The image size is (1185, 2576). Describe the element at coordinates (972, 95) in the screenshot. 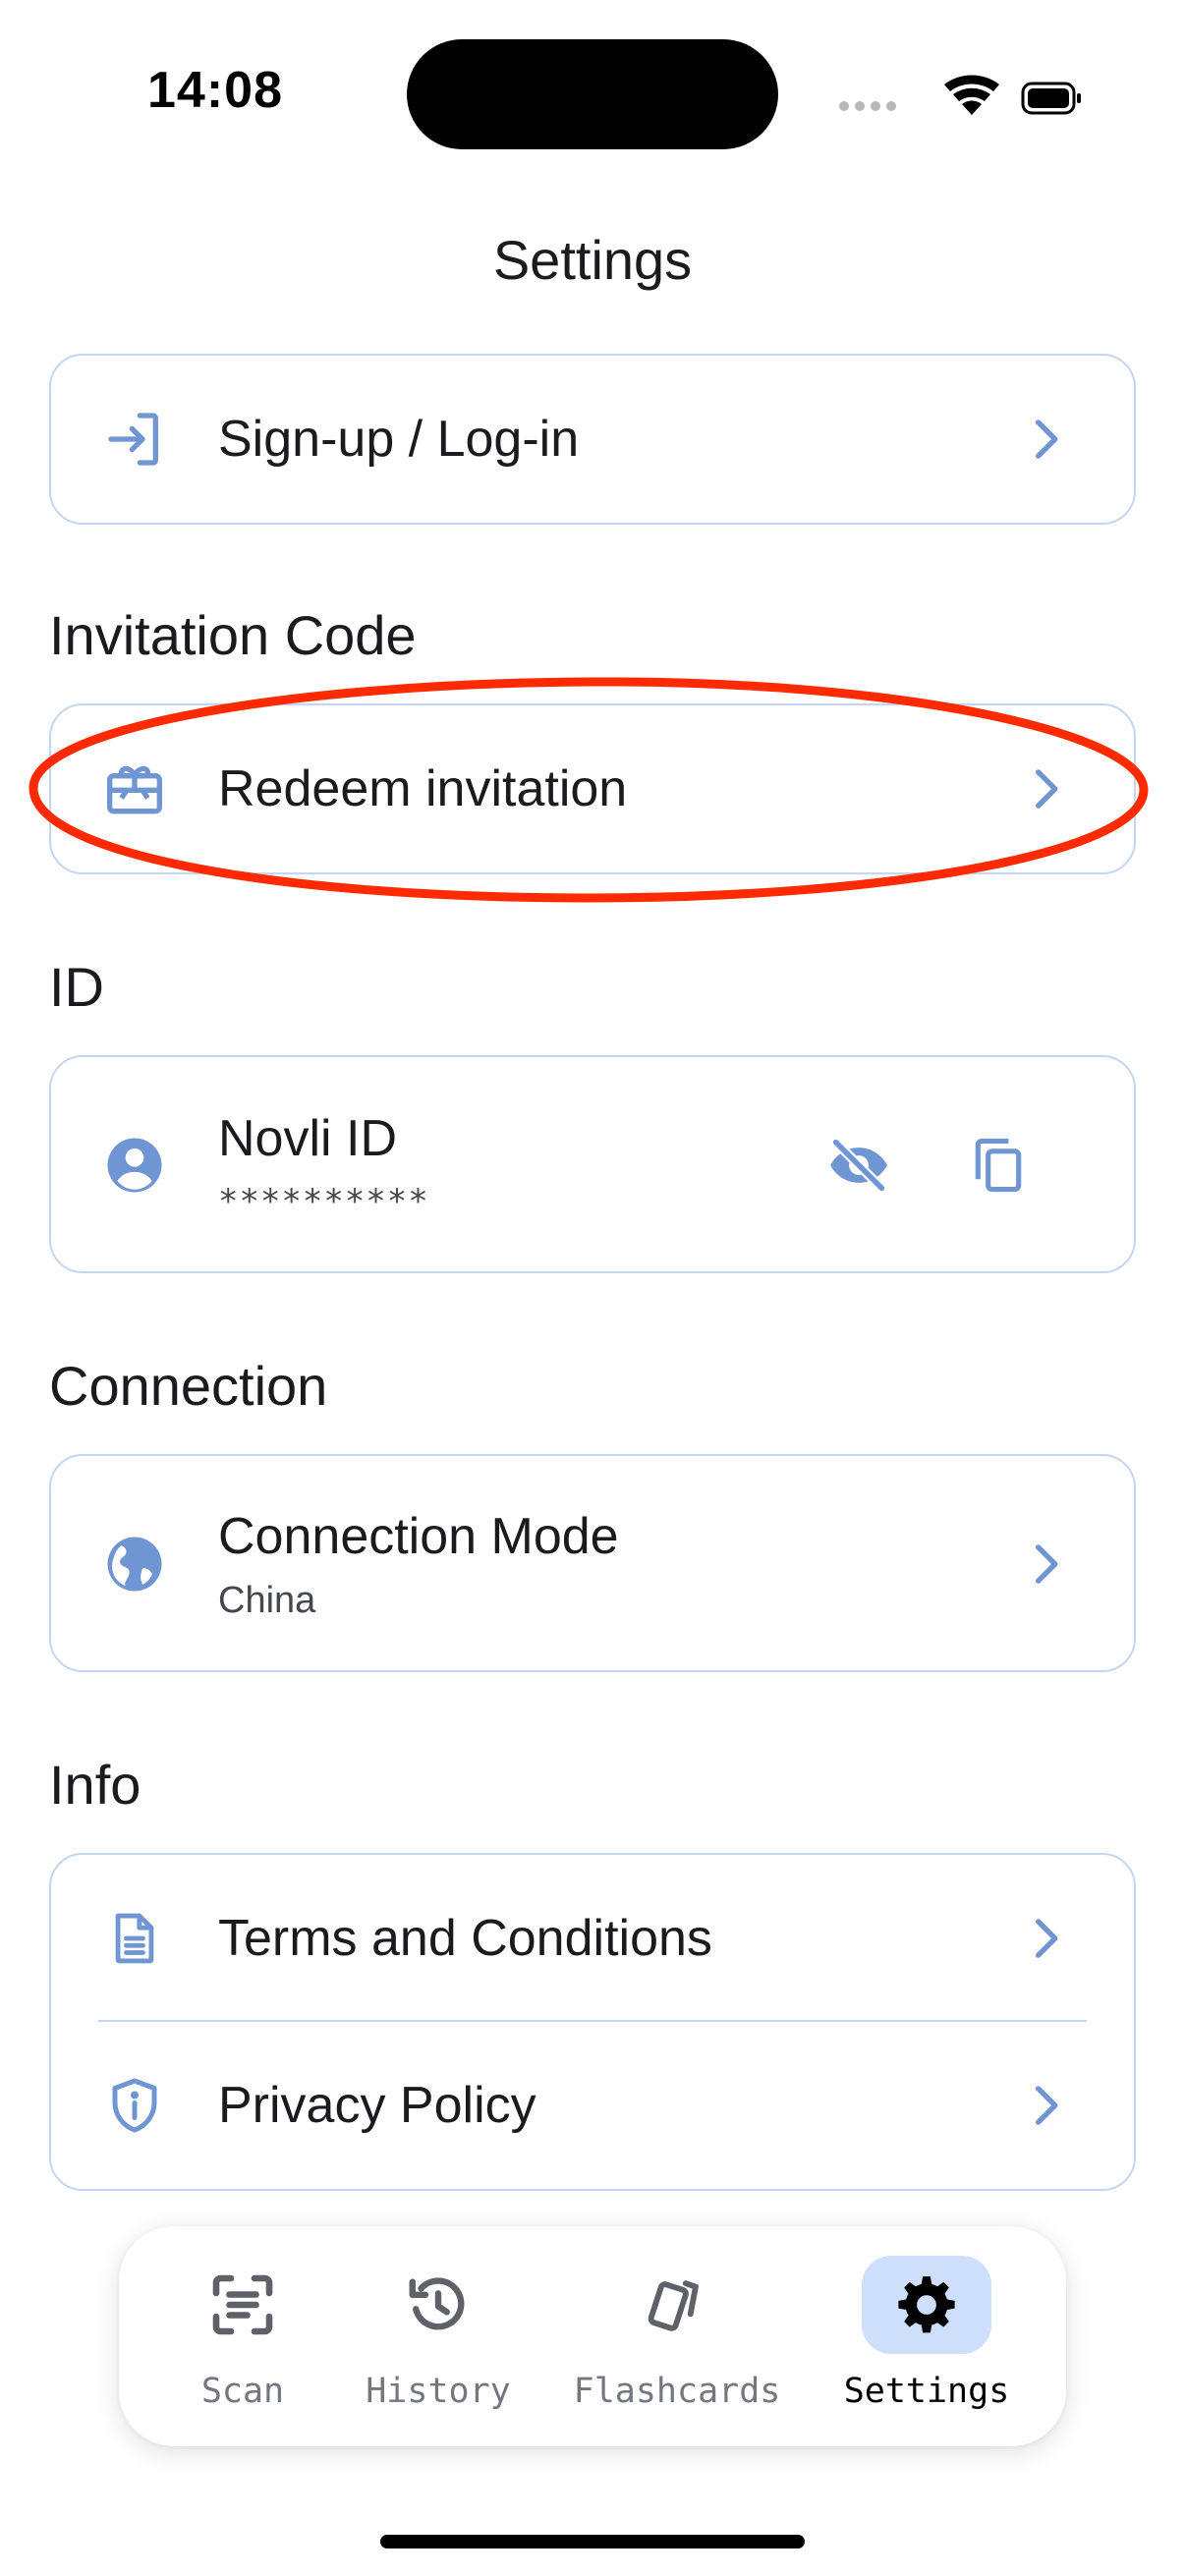

I see `wifi-icon` at that location.